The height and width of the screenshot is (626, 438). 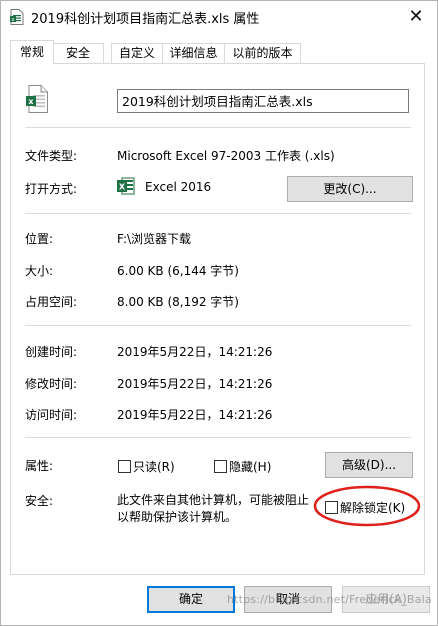 I want to click on size-value: 6.00 KB (6,144 字节), so click(x=178, y=271).